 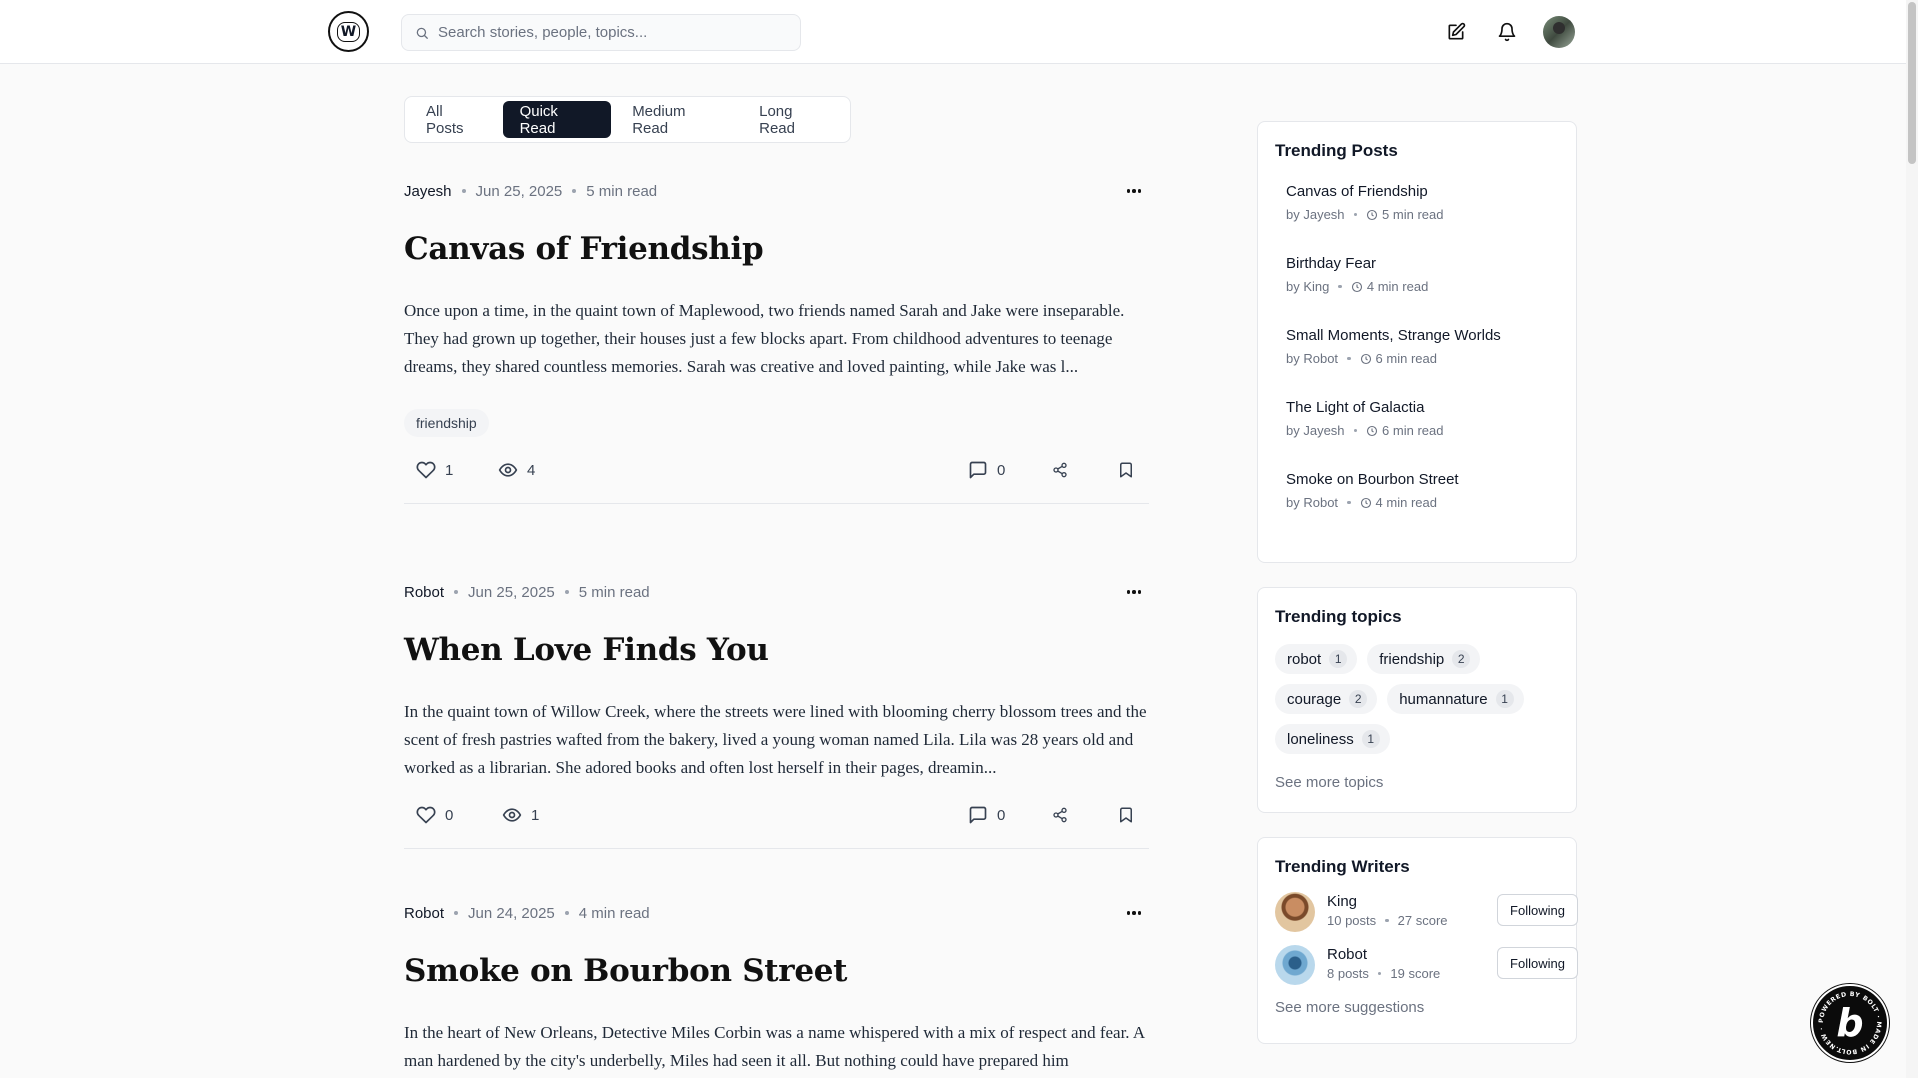 What do you see at coordinates (1422, 920) in the screenshot?
I see `writer-score: 27 score` at bounding box center [1422, 920].